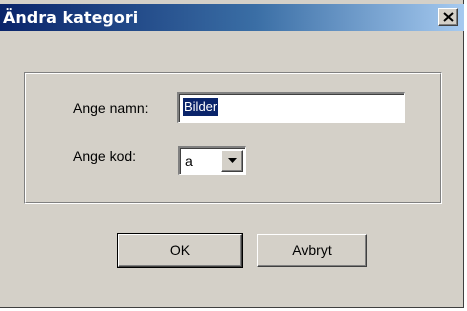 Image resolution: width=467 pixels, height=311 pixels. I want to click on cancel-button: Avbryt, so click(312, 250).